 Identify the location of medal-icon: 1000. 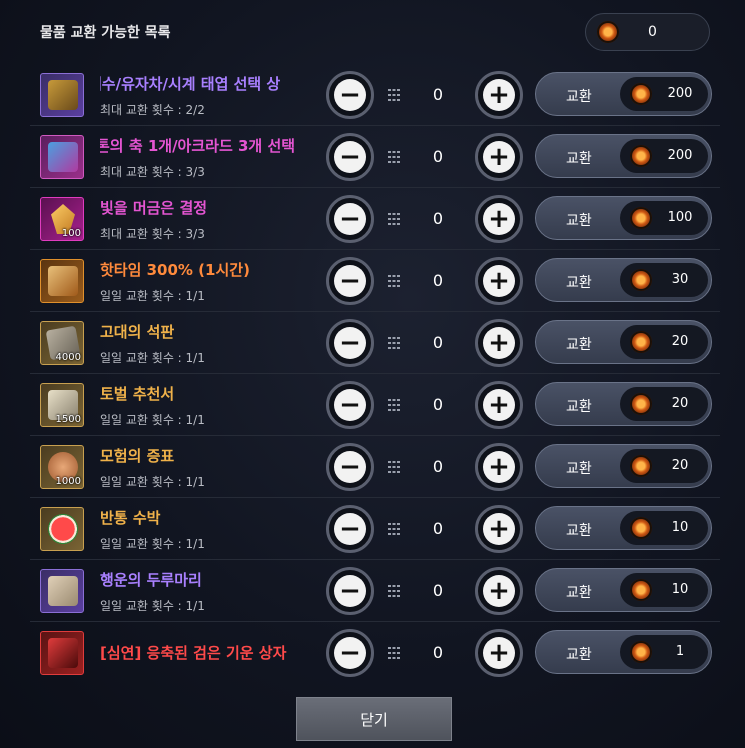
(62, 467).